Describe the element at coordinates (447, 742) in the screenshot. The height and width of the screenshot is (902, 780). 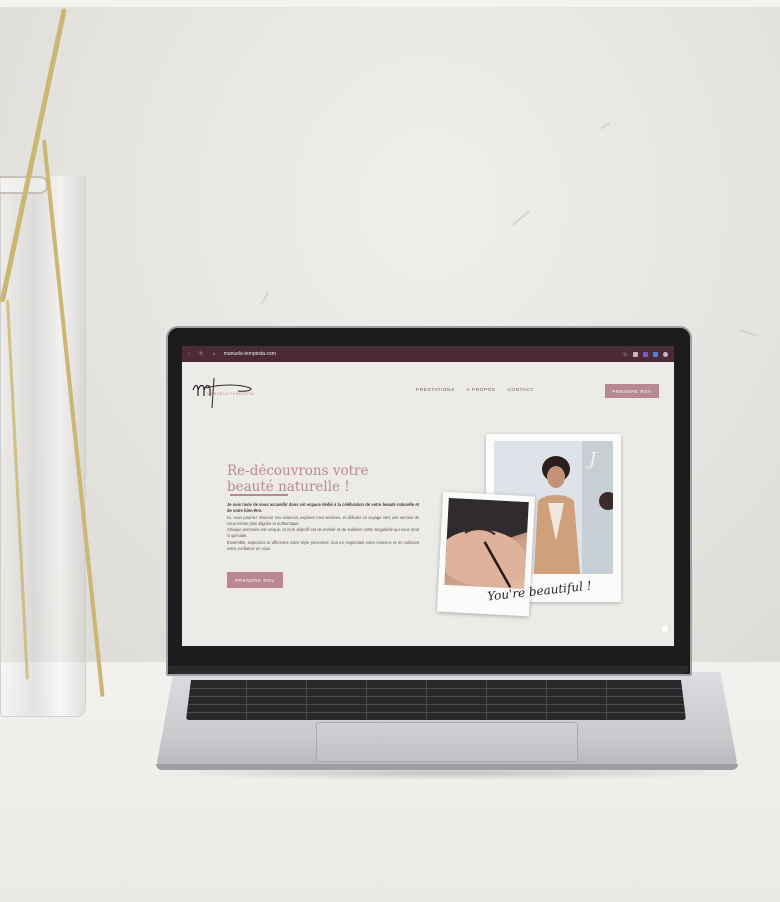
I see `trackpad` at that location.